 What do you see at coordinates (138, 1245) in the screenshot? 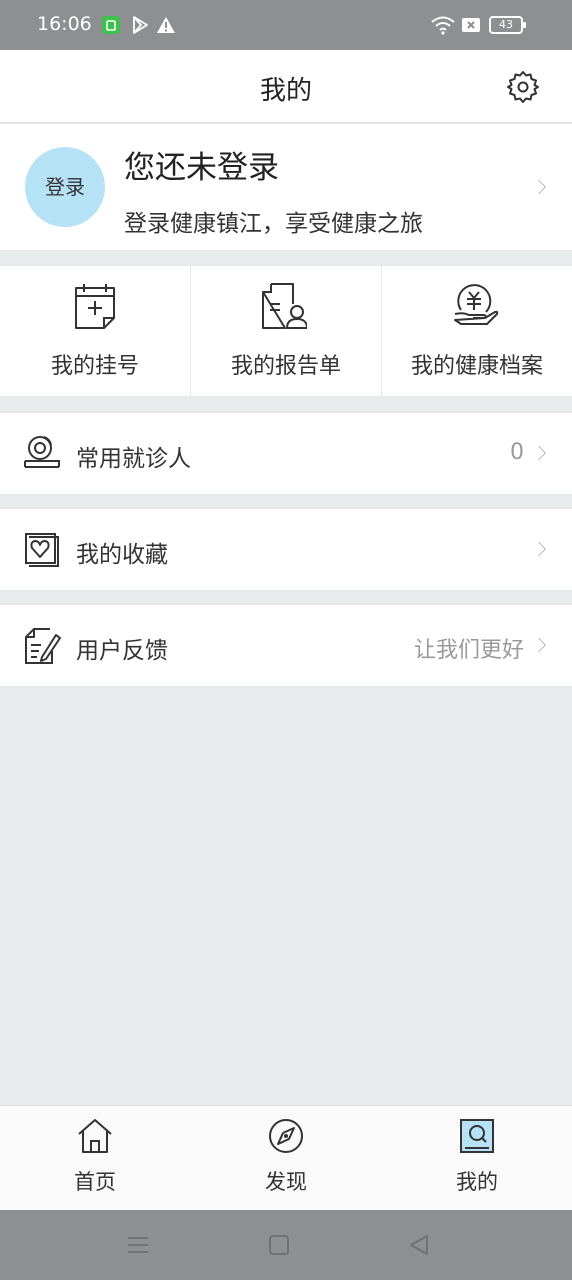
I see `menu-icon` at bounding box center [138, 1245].